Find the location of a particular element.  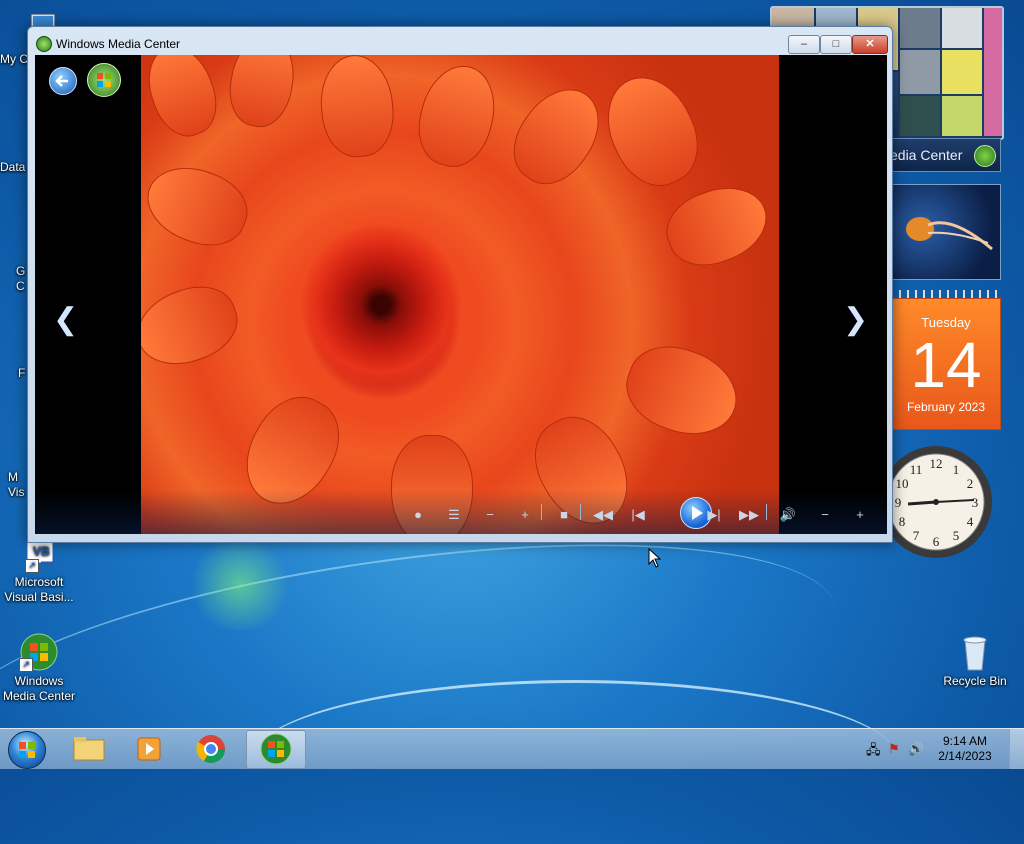

desktop-icon-label: Recycle Bin is located at coordinates (975, 681).